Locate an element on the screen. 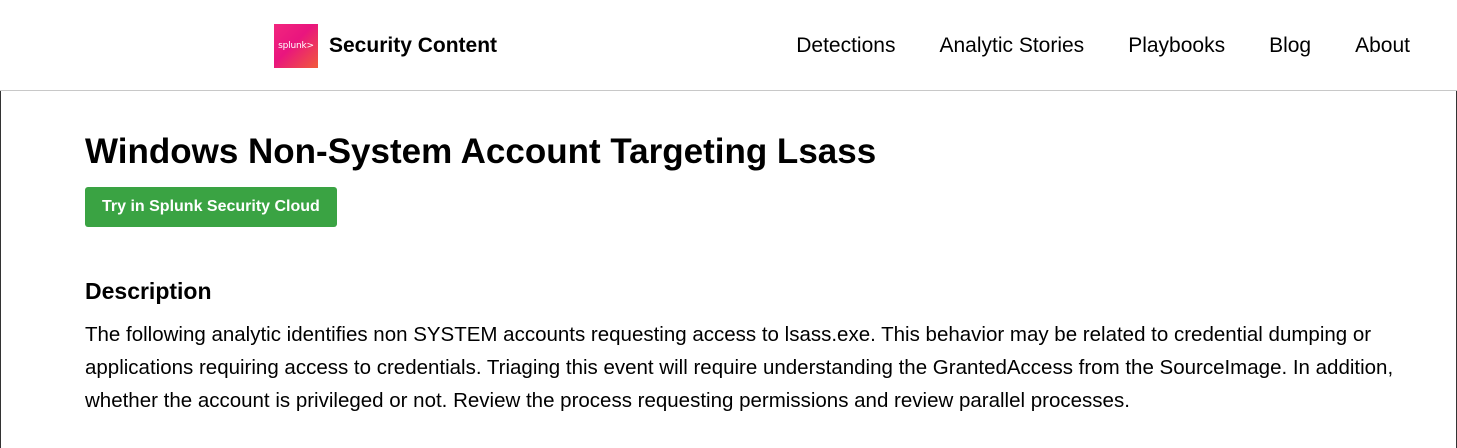 The width and height of the screenshot is (1457, 448). nav-about: About is located at coordinates (1382, 46).